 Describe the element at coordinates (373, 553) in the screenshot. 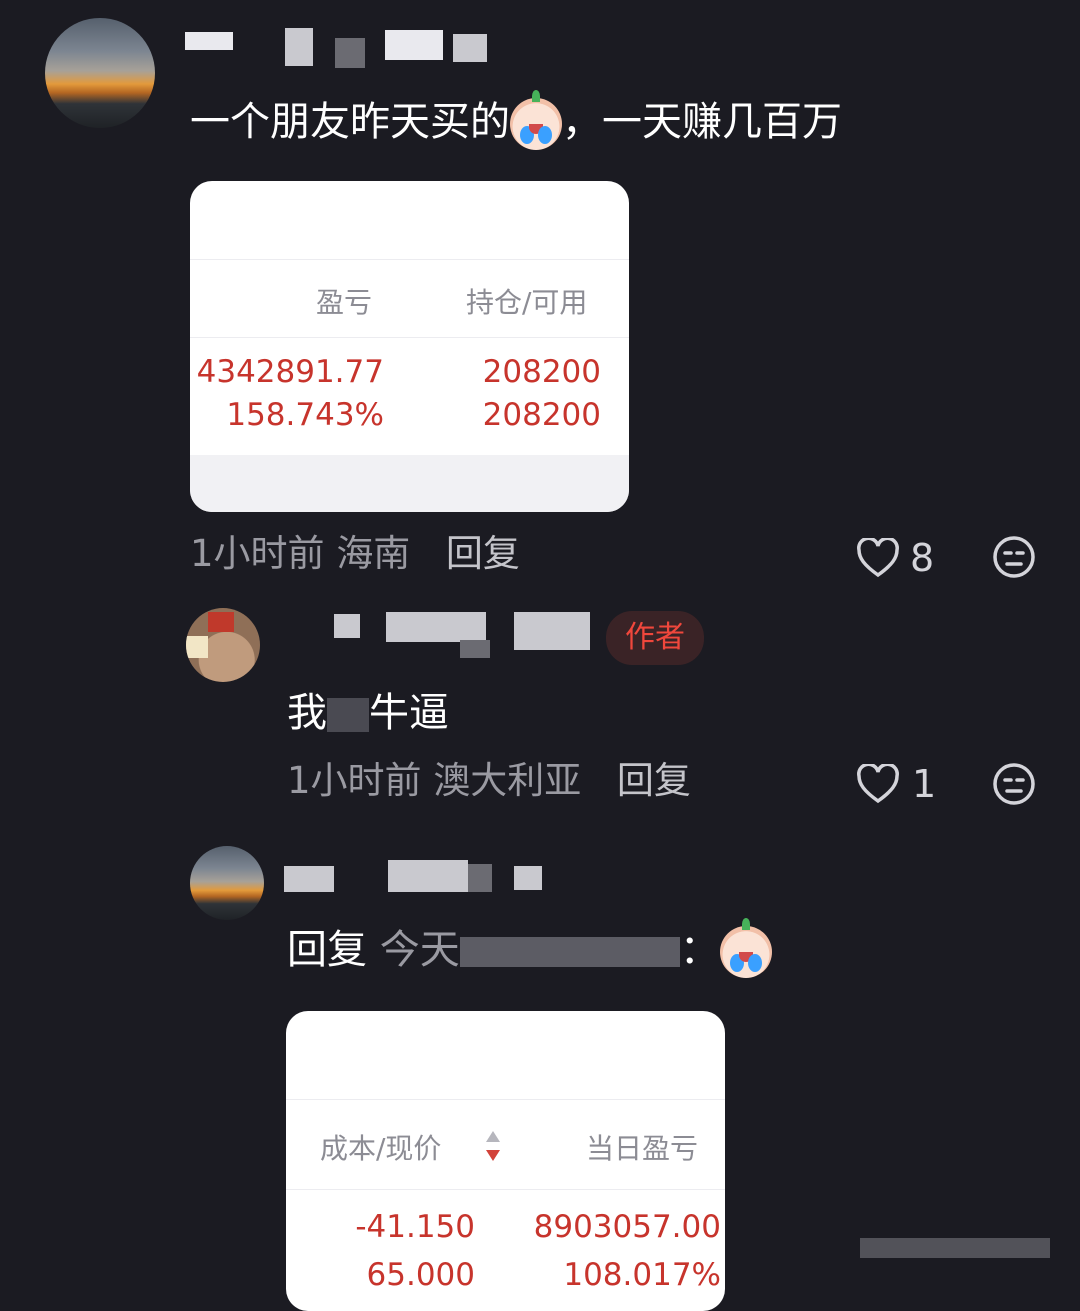

I see `comment-location: 海南` at that location.